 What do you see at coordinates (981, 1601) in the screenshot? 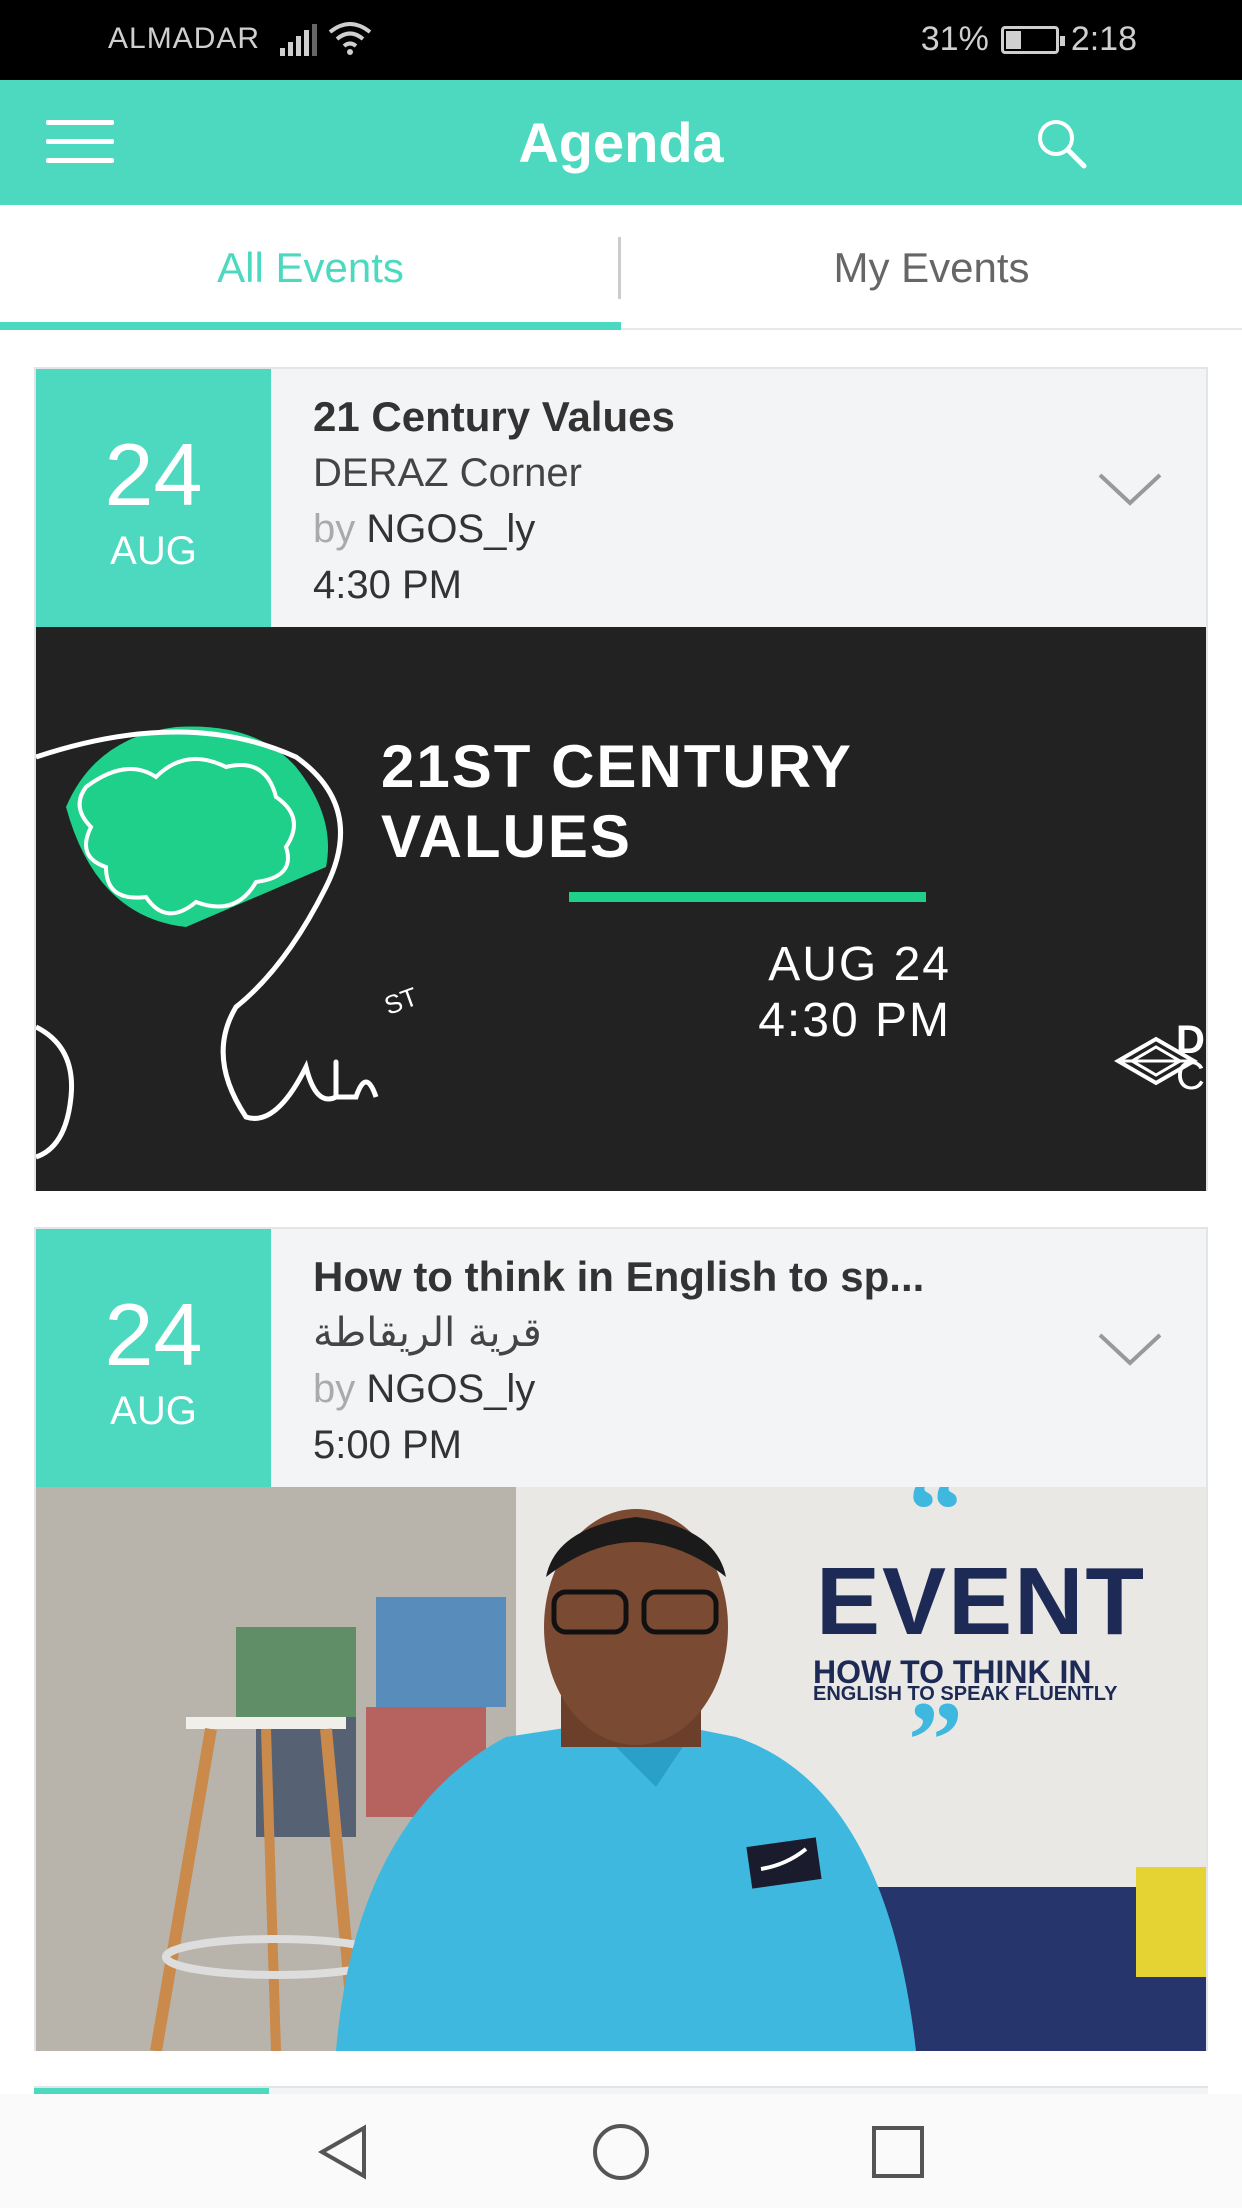
I see `poster-heading: EVENT` at bounding box center [981, 1601].